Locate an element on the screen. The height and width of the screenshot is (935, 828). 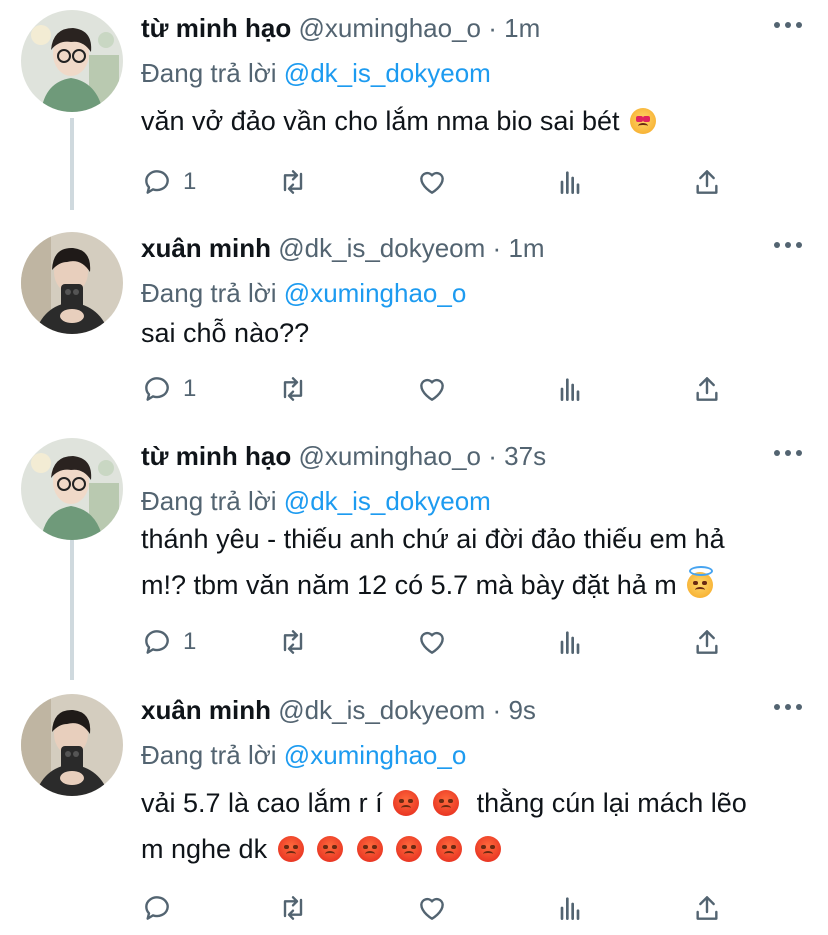
tweet-header: từ minh hạo @xuminghao_o · 37s is located at coordinates (449, 456).